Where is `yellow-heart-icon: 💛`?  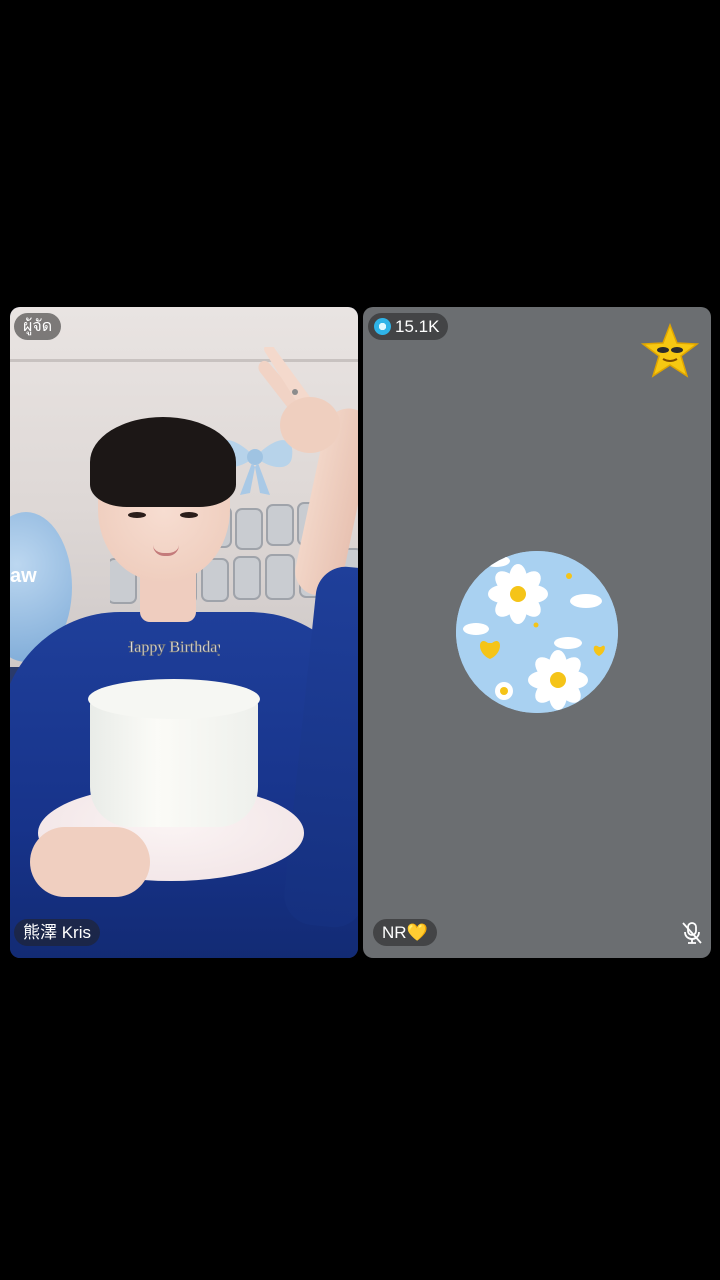 yellow-heart-icon: 💛 is located at coordinates (417, 932).